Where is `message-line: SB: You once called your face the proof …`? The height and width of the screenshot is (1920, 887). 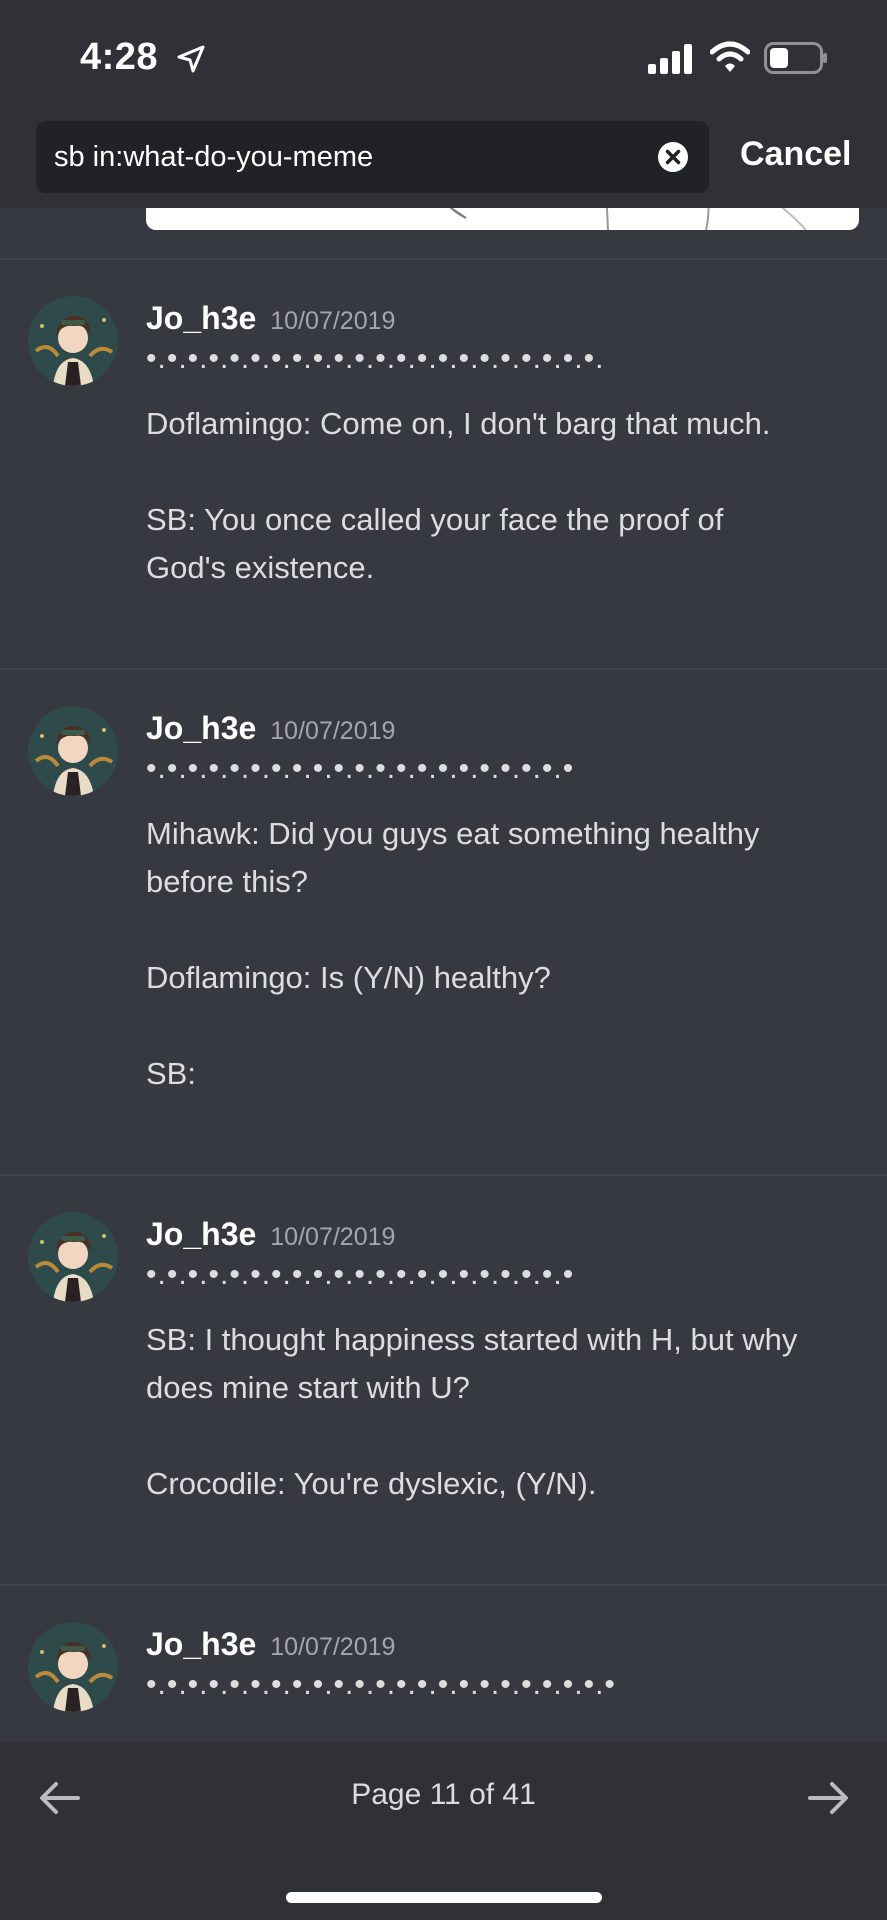 message-line: SB: You once called your face the proof … is located at coordinates (435, 519).